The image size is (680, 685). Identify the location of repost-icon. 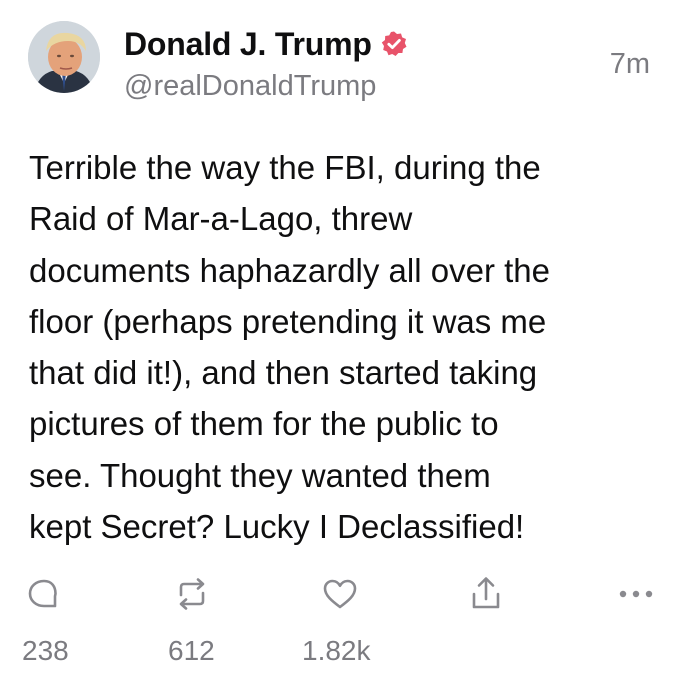
(192, 594).